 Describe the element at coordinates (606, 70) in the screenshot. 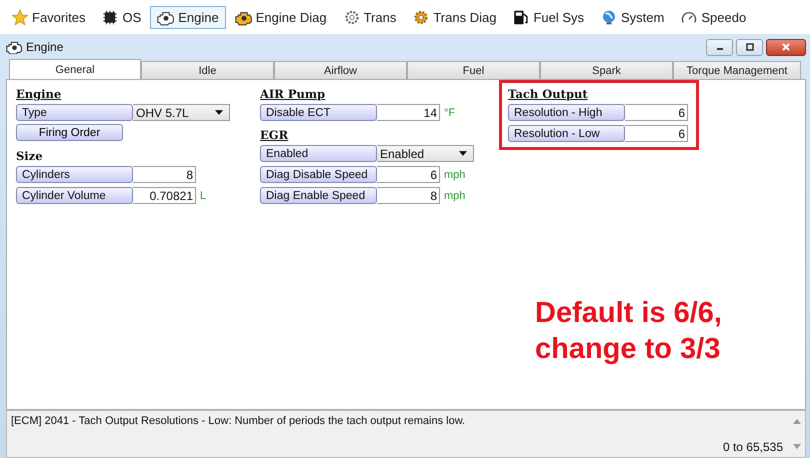

I see `tab: Spark` at that location.